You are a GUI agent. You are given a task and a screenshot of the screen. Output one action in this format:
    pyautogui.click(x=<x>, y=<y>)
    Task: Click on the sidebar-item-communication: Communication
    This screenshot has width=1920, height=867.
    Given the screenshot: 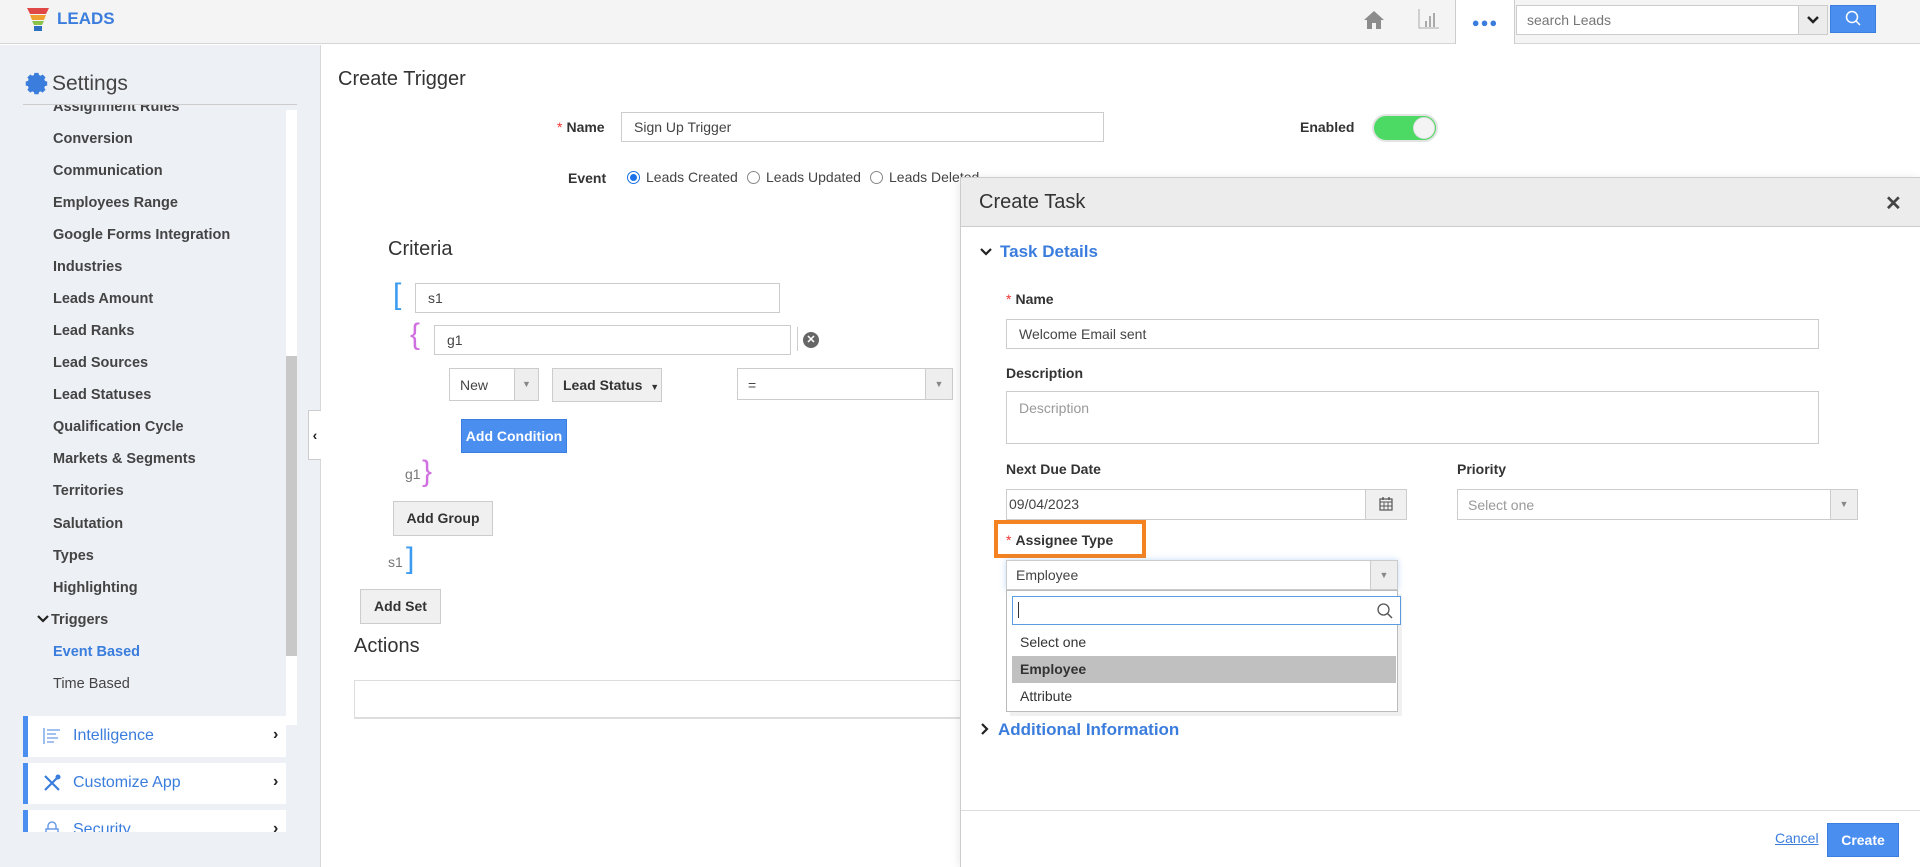 What is the action you would take?
    pyautogui.click(x=108, y=171)
    